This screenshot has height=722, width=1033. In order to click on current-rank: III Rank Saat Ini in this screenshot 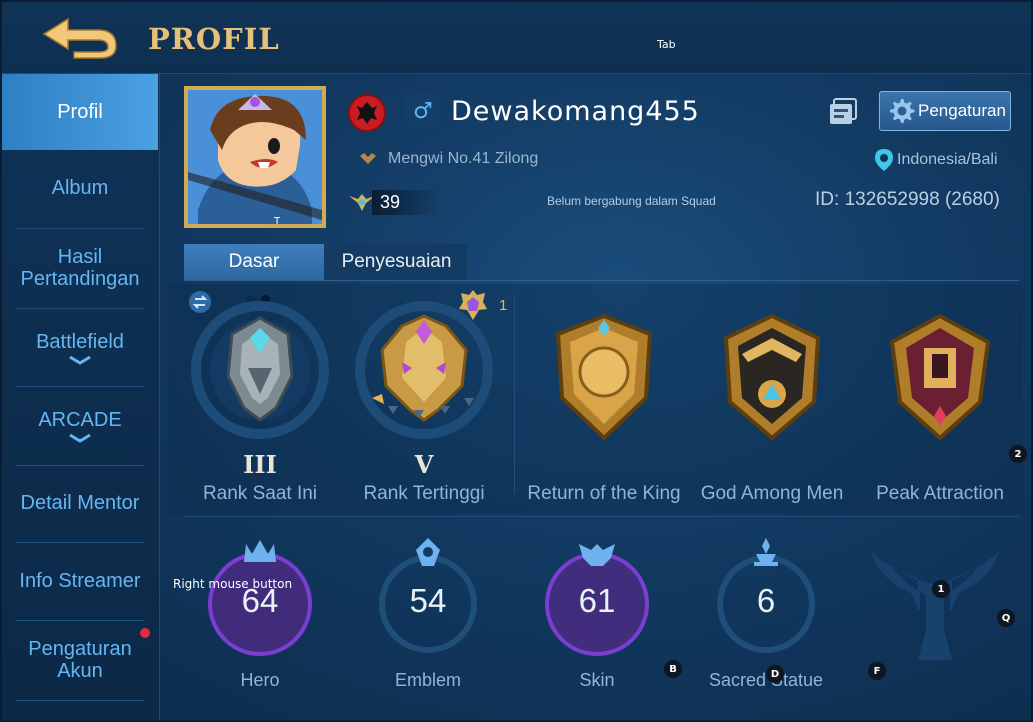, I will do `click(260, 403)`.